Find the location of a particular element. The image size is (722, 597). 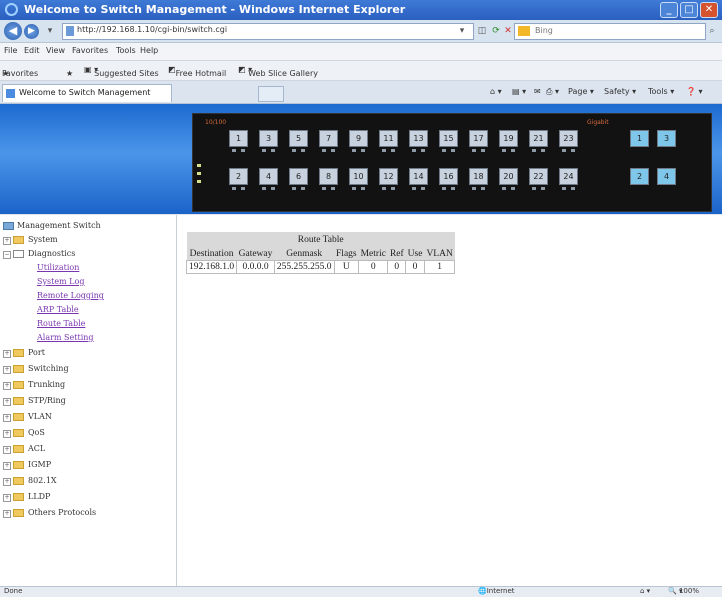

address-dropdown-icon: ▾ is located at coordinates (462, 31).